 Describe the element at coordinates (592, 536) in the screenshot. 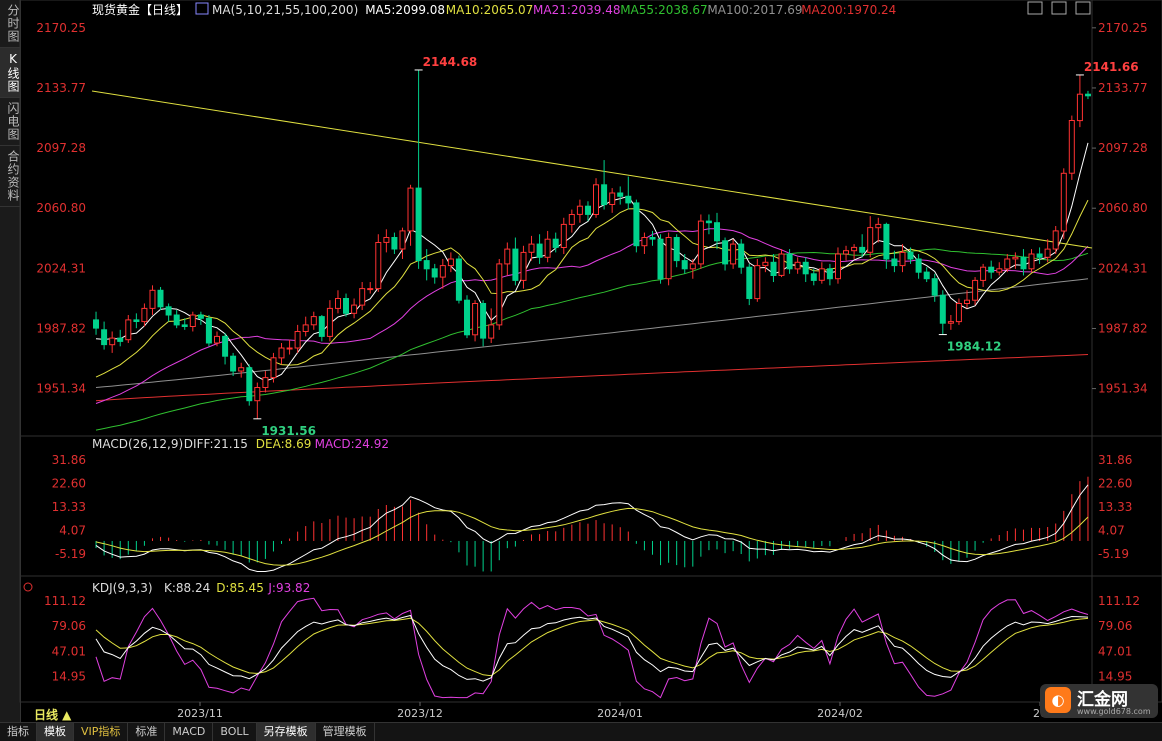

I see `macd-dea-line` at that location.